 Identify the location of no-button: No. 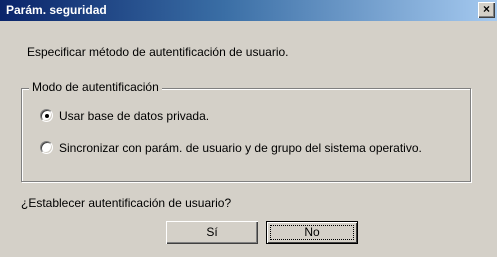
(312, 232).